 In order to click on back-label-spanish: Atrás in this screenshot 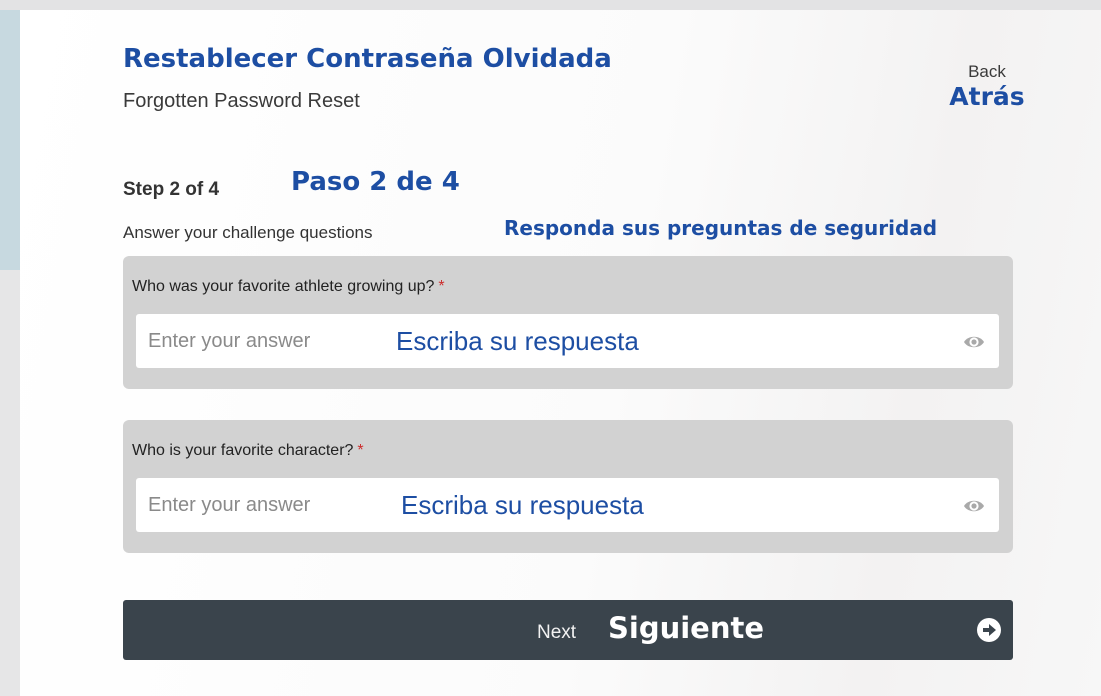, I will do `click(987, 96)`.